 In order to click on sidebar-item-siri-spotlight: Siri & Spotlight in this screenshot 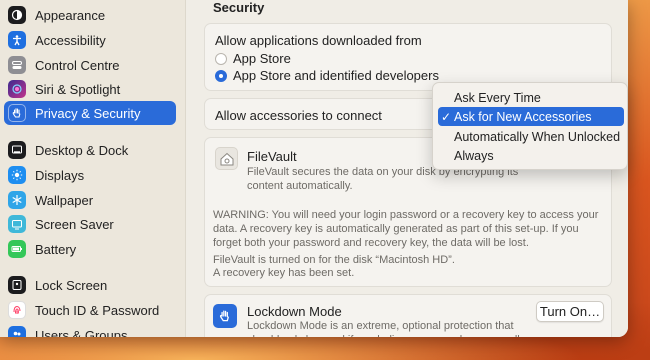, I will do `click(90, 89)`.